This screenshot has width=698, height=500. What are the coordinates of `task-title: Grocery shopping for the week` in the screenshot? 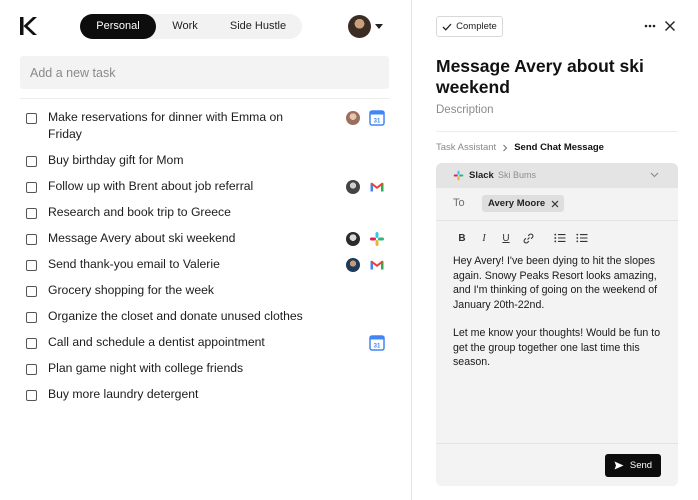 It's located at (182, 290).